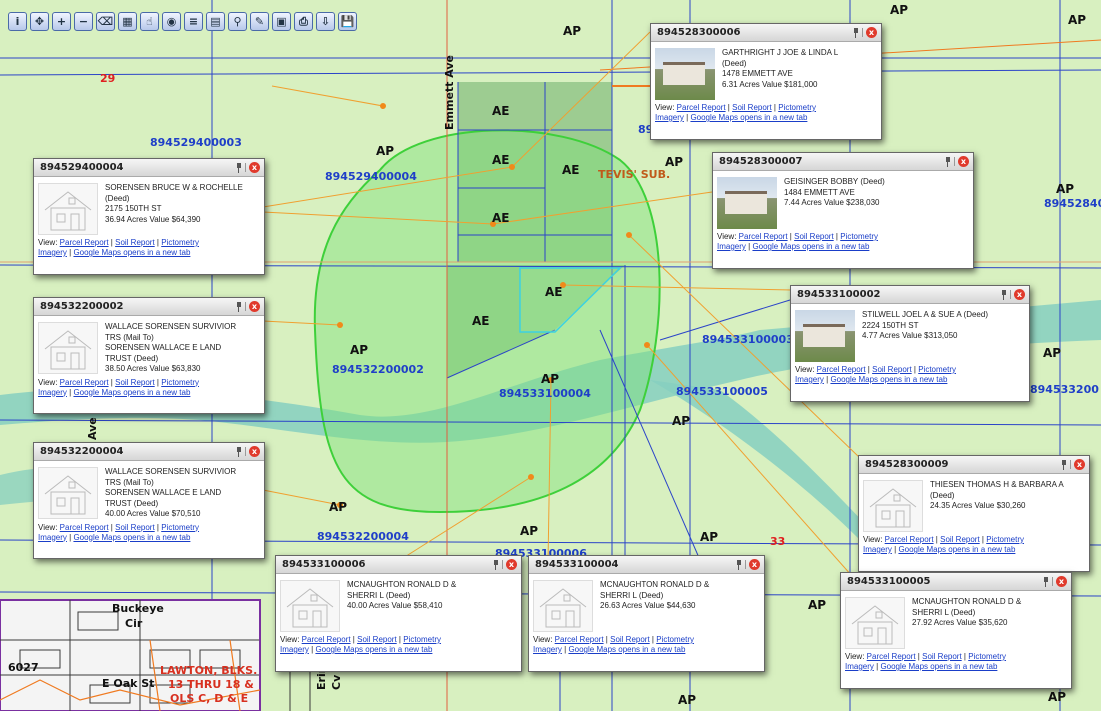 This screenshot has width=1101, height=711. Describe the element at coordinates (646, 565) in the screenshot. I see `popup-header: 894533100004 x` at that location.